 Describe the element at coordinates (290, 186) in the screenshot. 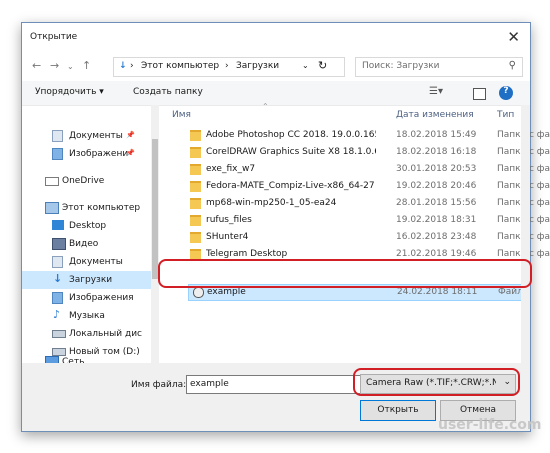

I see `file-name: Fedora-MATE_Compiz-Live-x86_64-27` at that location.